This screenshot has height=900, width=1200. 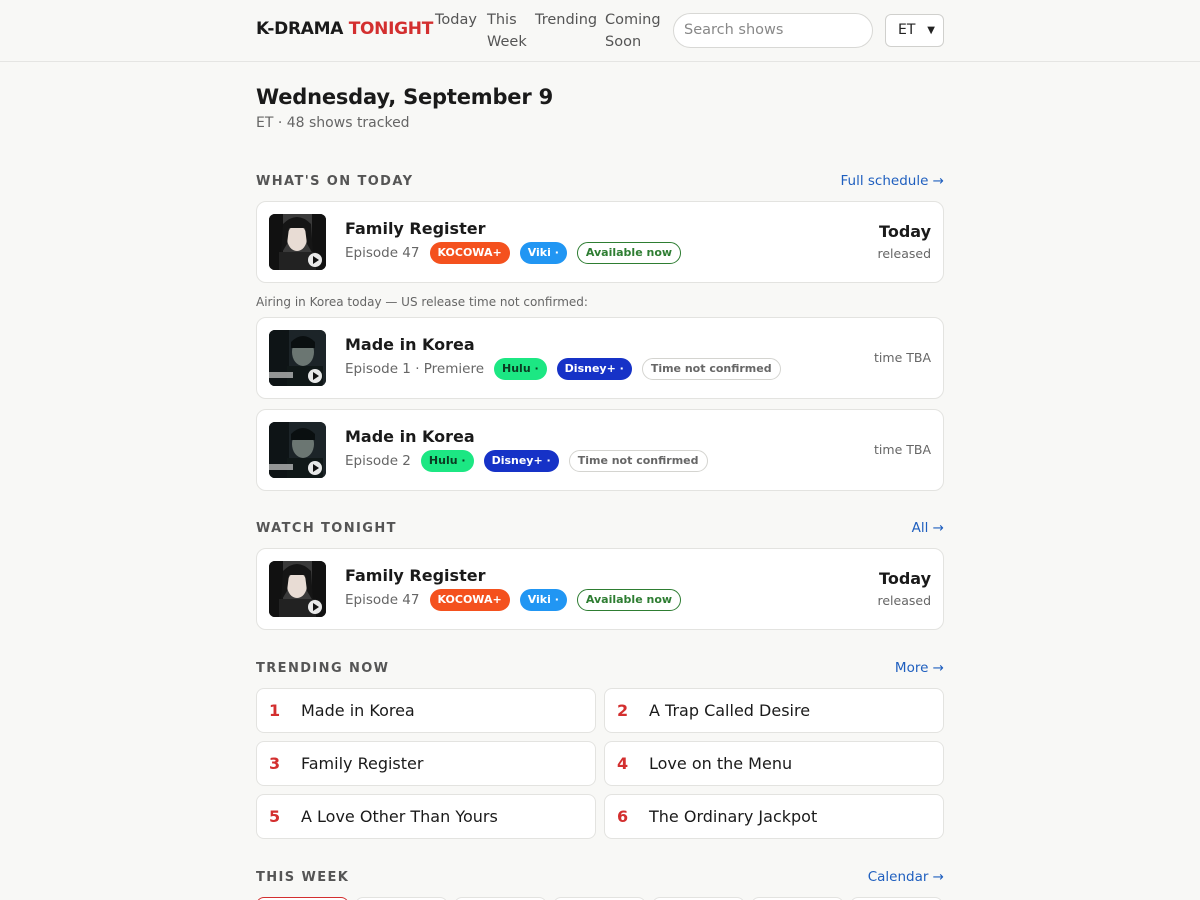 What do you see at coordinates (275, 763) in the screenshot?
I see `trending-rank: 3` at bounding box center [275, 763].